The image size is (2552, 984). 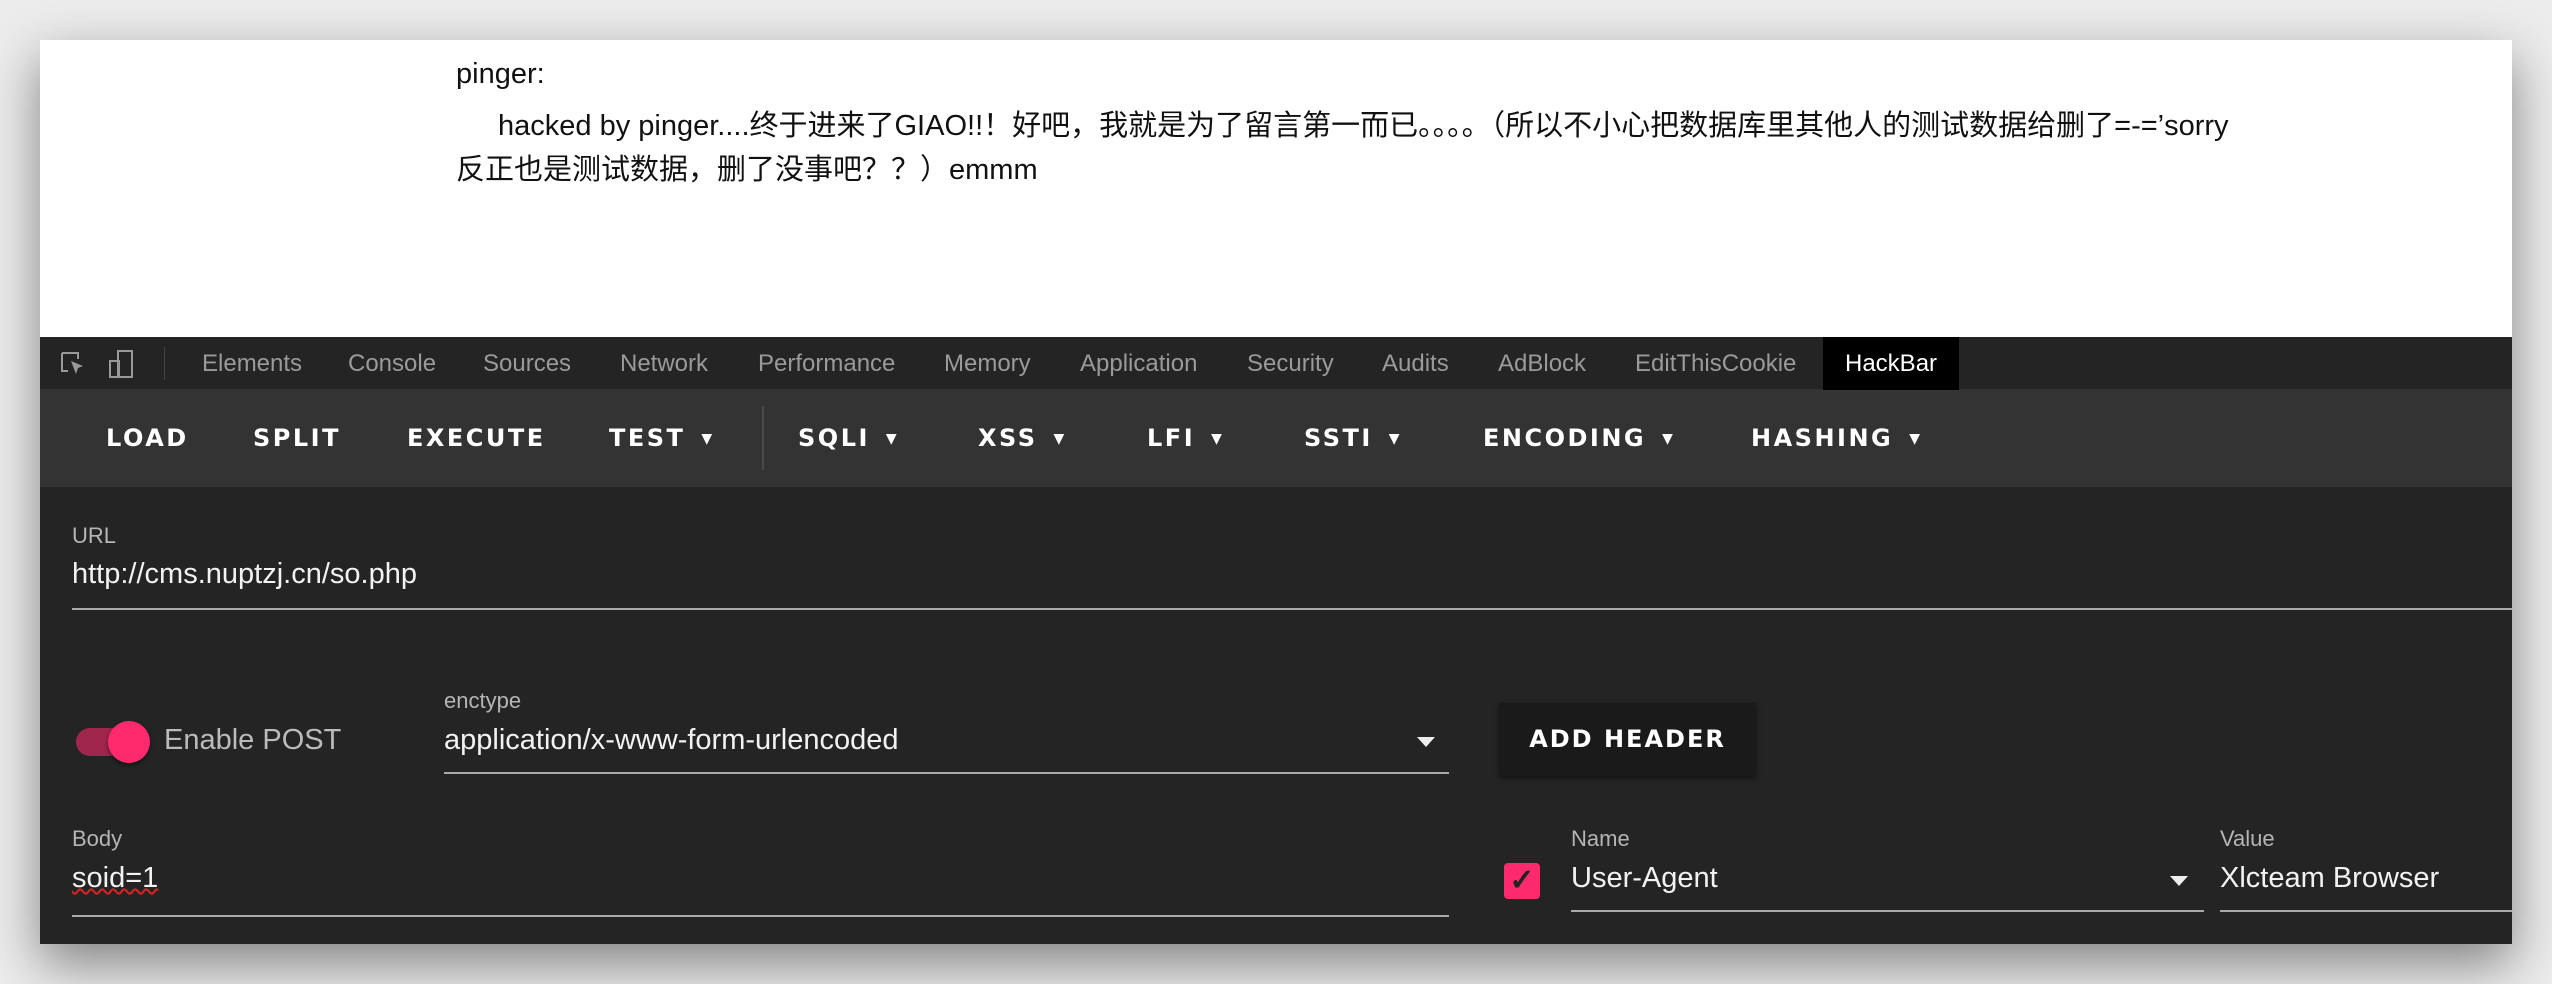 What do you see at coordinates (760, 916) in the screenshot?
I see `body-underline` at bounding box center [760, 916].